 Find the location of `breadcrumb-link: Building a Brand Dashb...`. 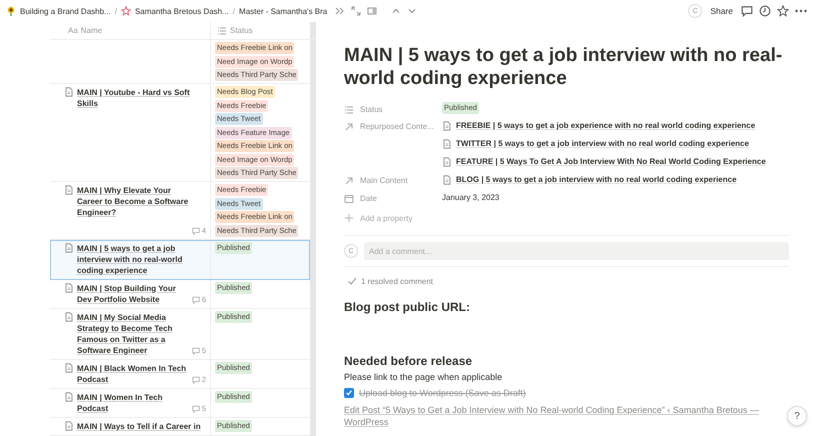

breadcrumb-link: Building a Brand Dashb... is located at coordinates (58, 11).